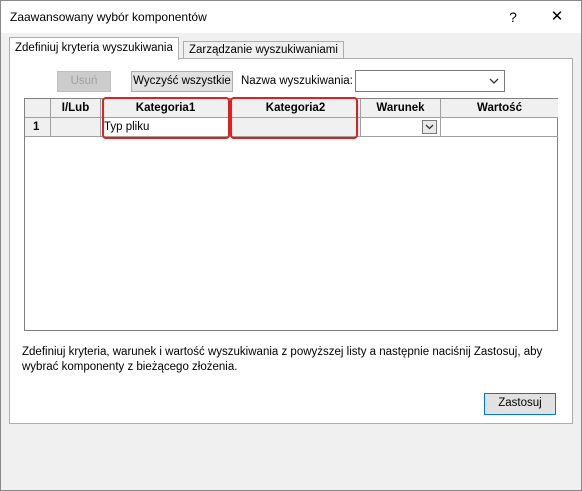  I want to click on column-header-value: Wartość, so click(499, 108).